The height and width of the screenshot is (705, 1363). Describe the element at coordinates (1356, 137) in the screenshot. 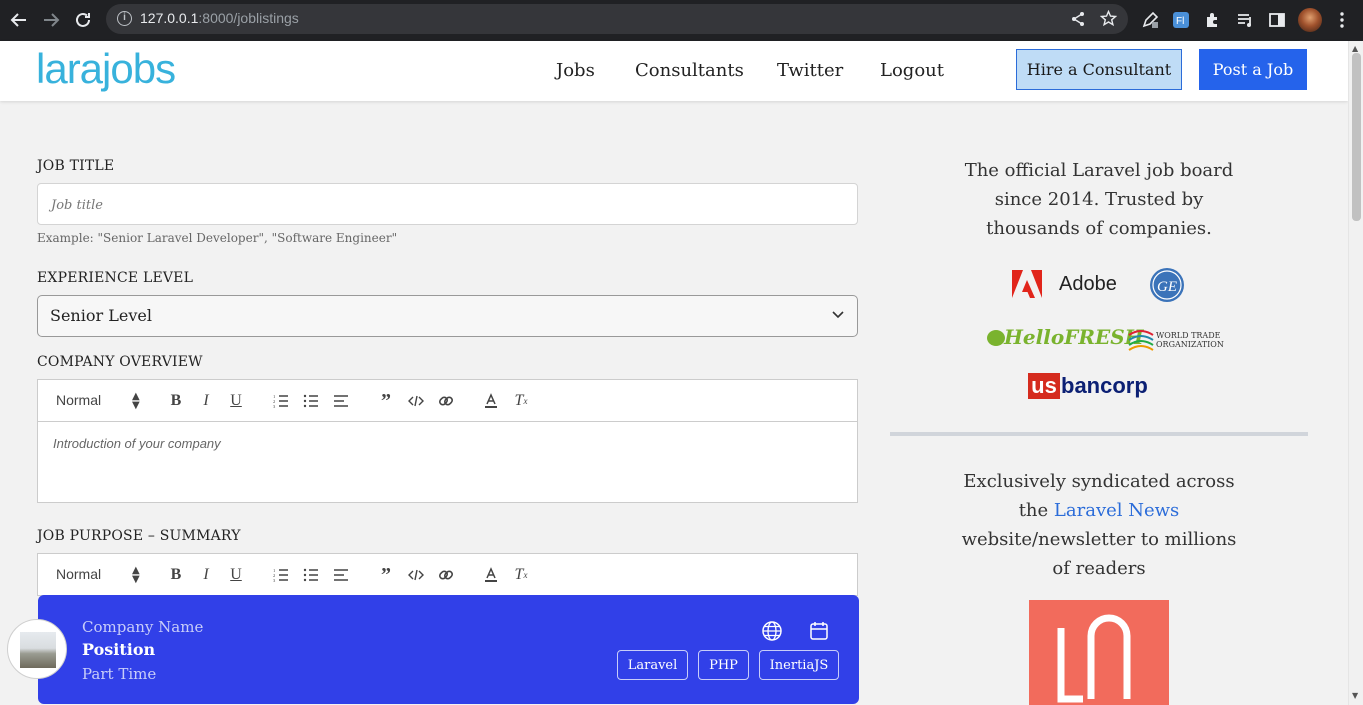

I see `scrollbar-thumb` at that location.